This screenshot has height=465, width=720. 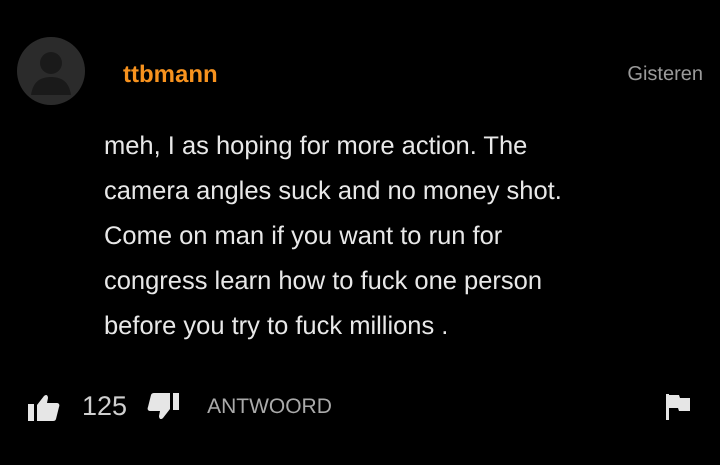 I want to click on comment-time: Gisteren, so click(x=665, y=74).